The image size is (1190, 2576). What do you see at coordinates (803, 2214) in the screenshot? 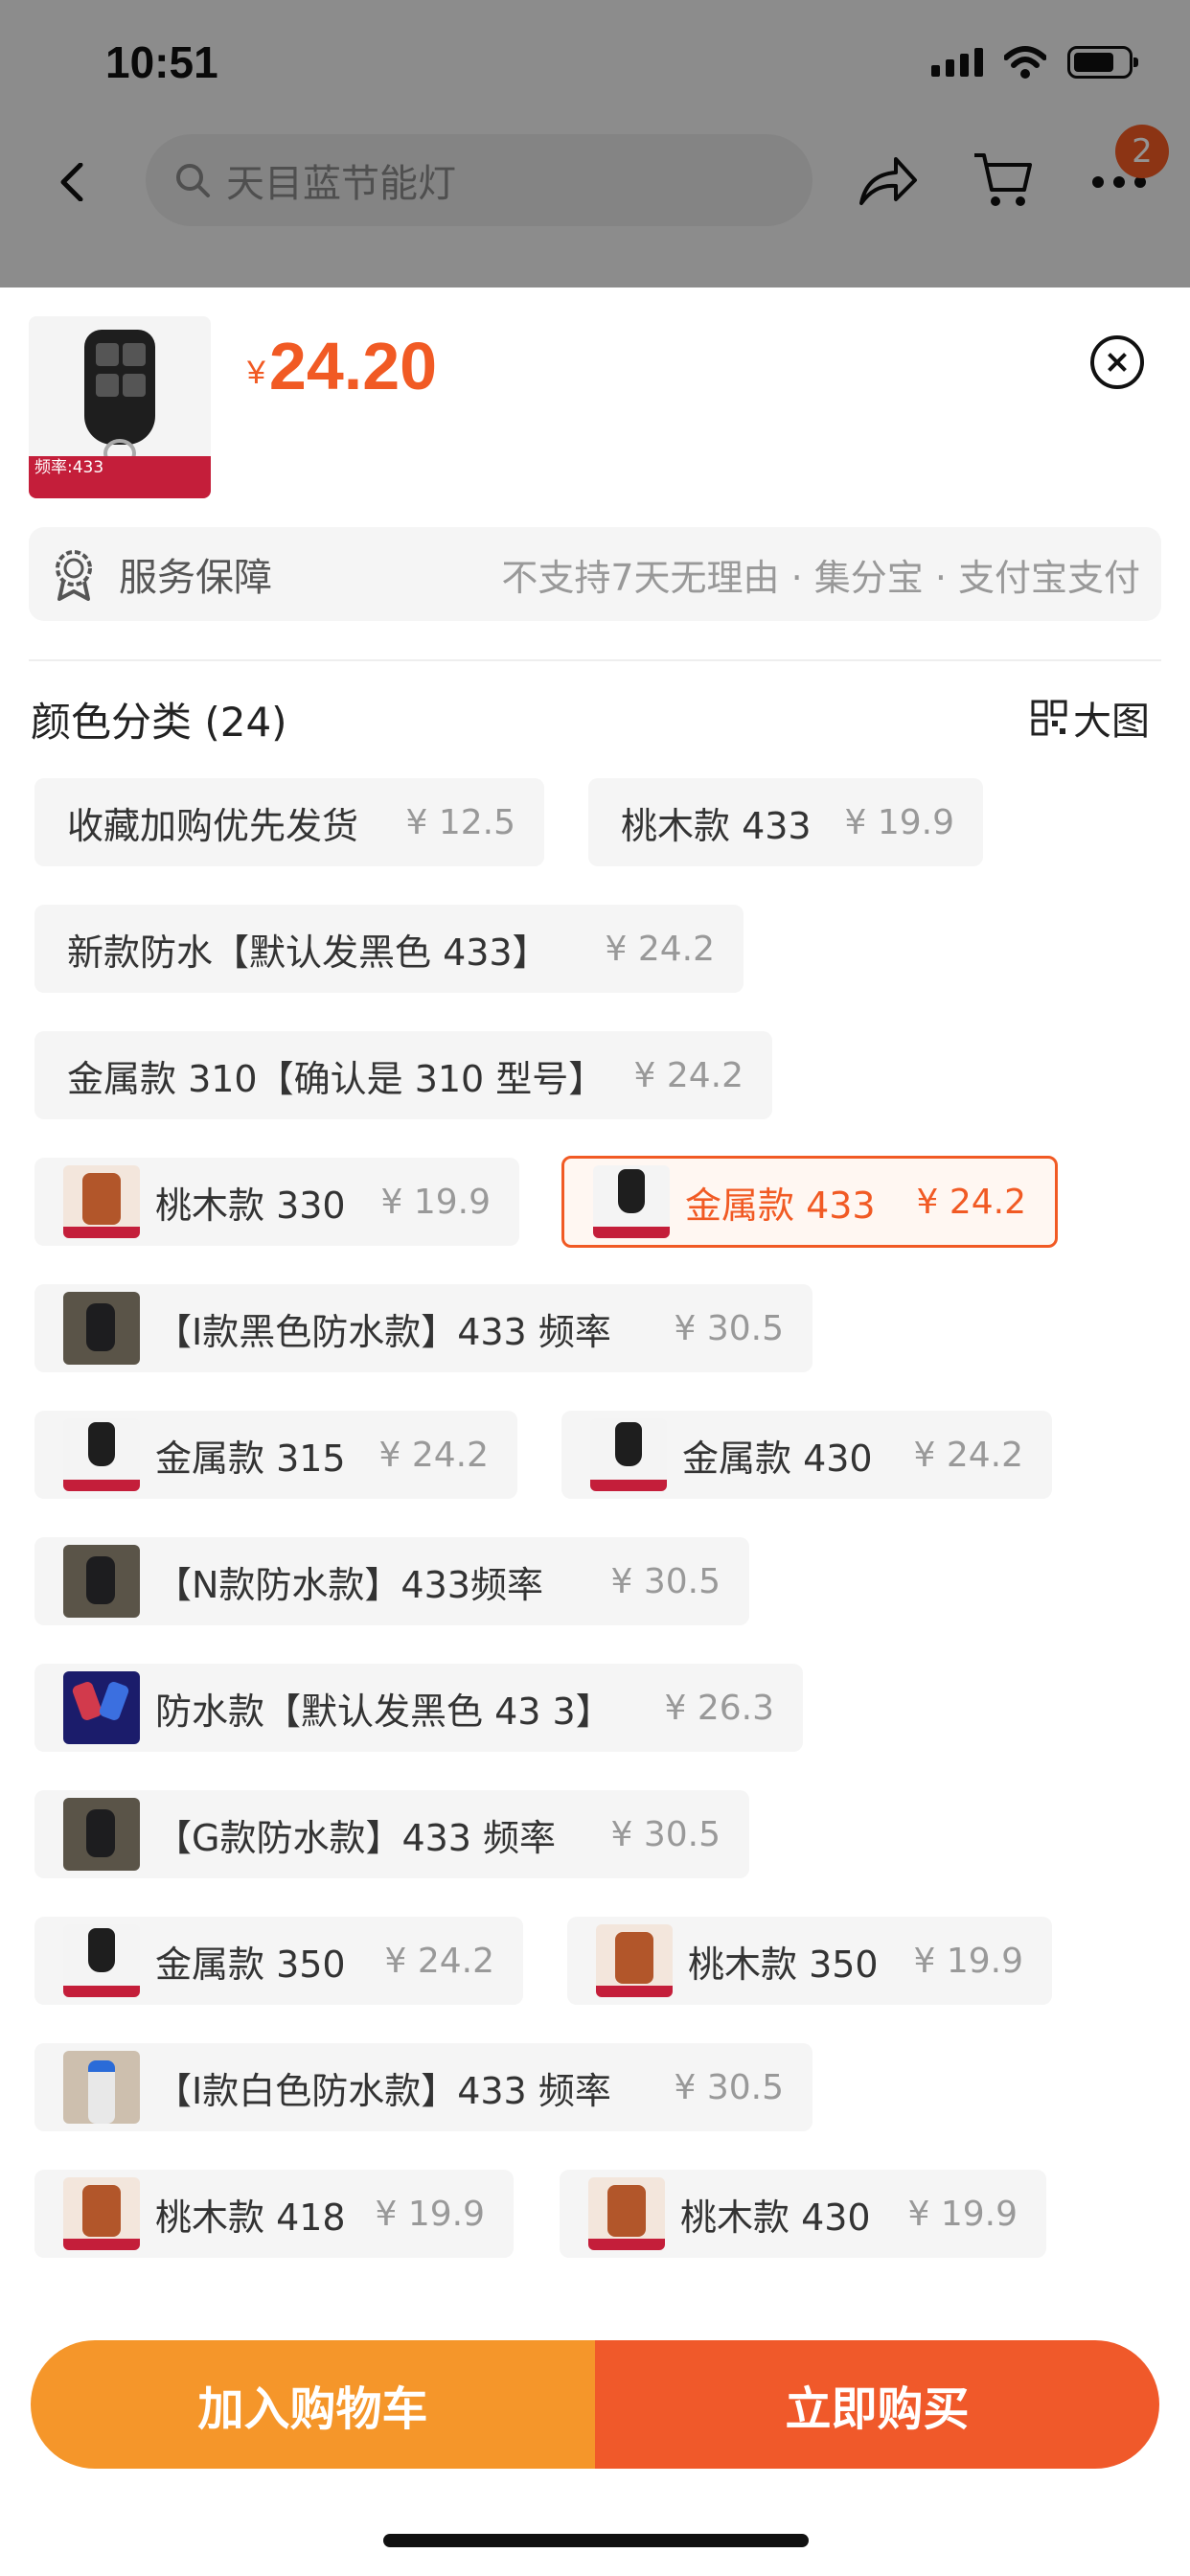
I see `variant-option: 桃木款 430 ¥ 19.9` at bounding box center [803, 2214].